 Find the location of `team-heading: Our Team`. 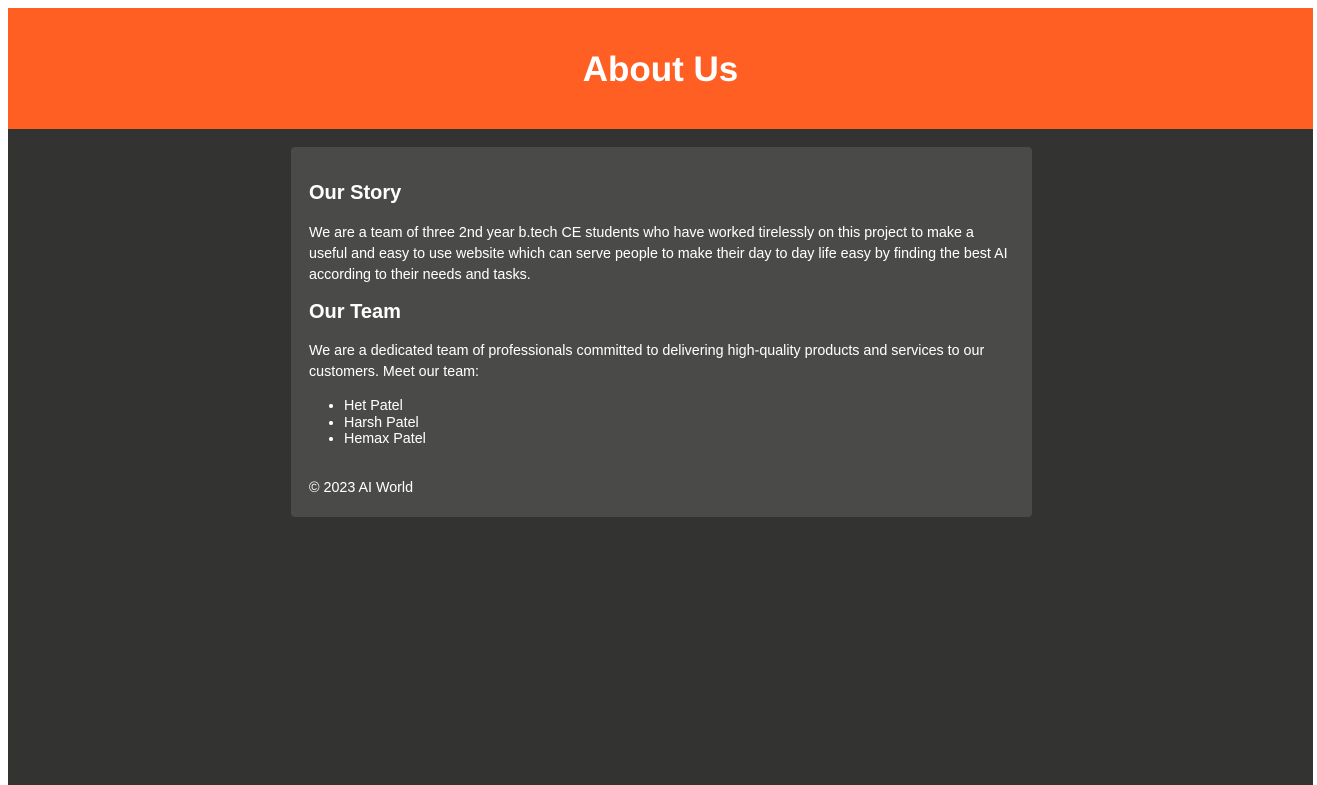

team-heading: Our Team is located at coordinates (355, 312).